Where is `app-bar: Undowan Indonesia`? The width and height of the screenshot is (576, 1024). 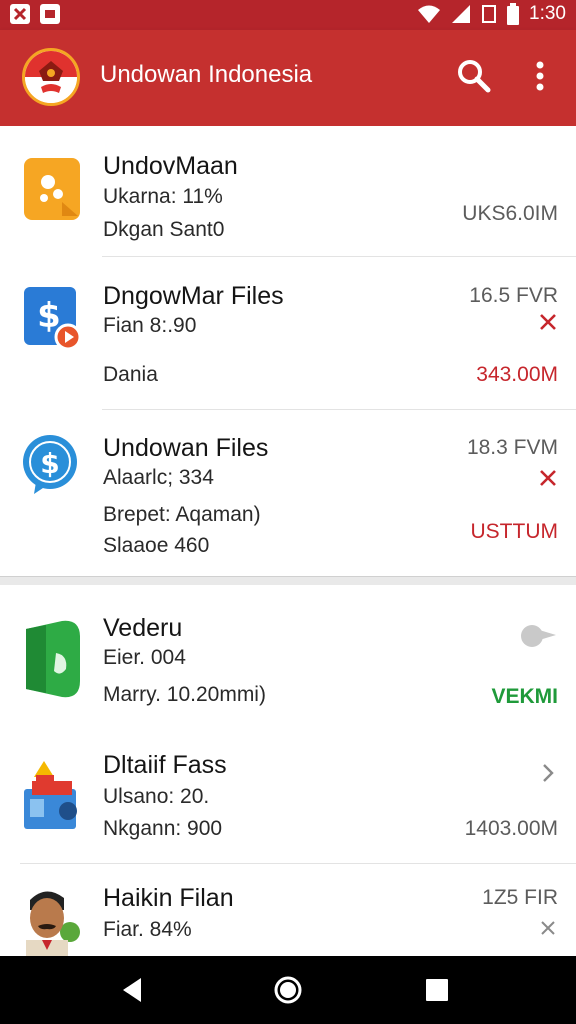 app-bar: Undowan Indonesia is located at coordinates (288, 78).